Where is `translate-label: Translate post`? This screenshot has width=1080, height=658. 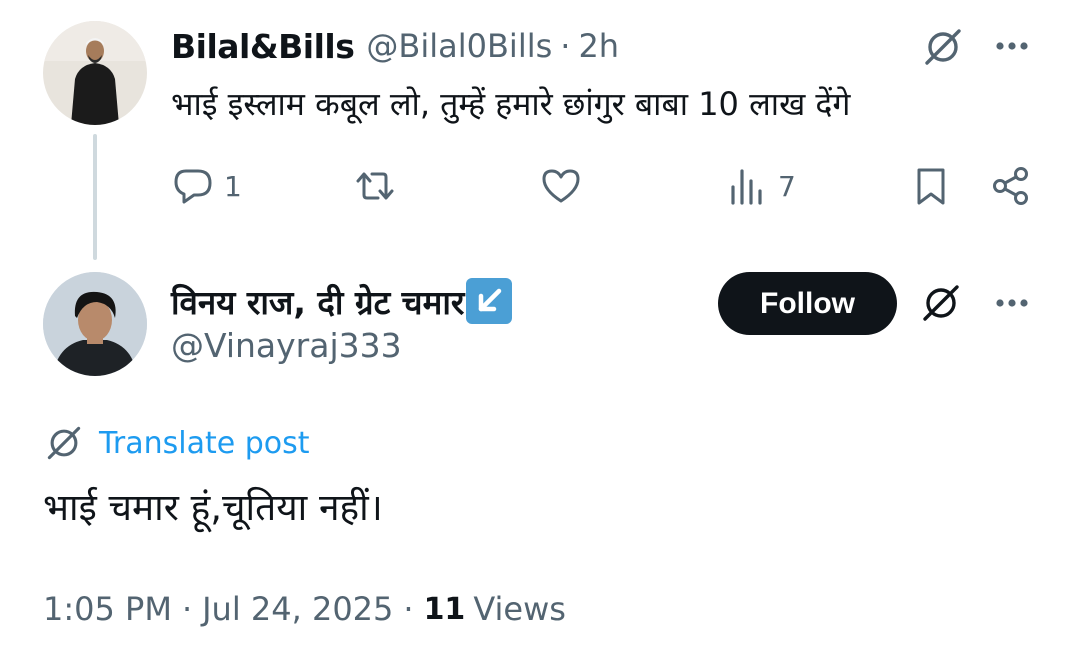
translate-label: Translate post is located at coordinates (204, 443).